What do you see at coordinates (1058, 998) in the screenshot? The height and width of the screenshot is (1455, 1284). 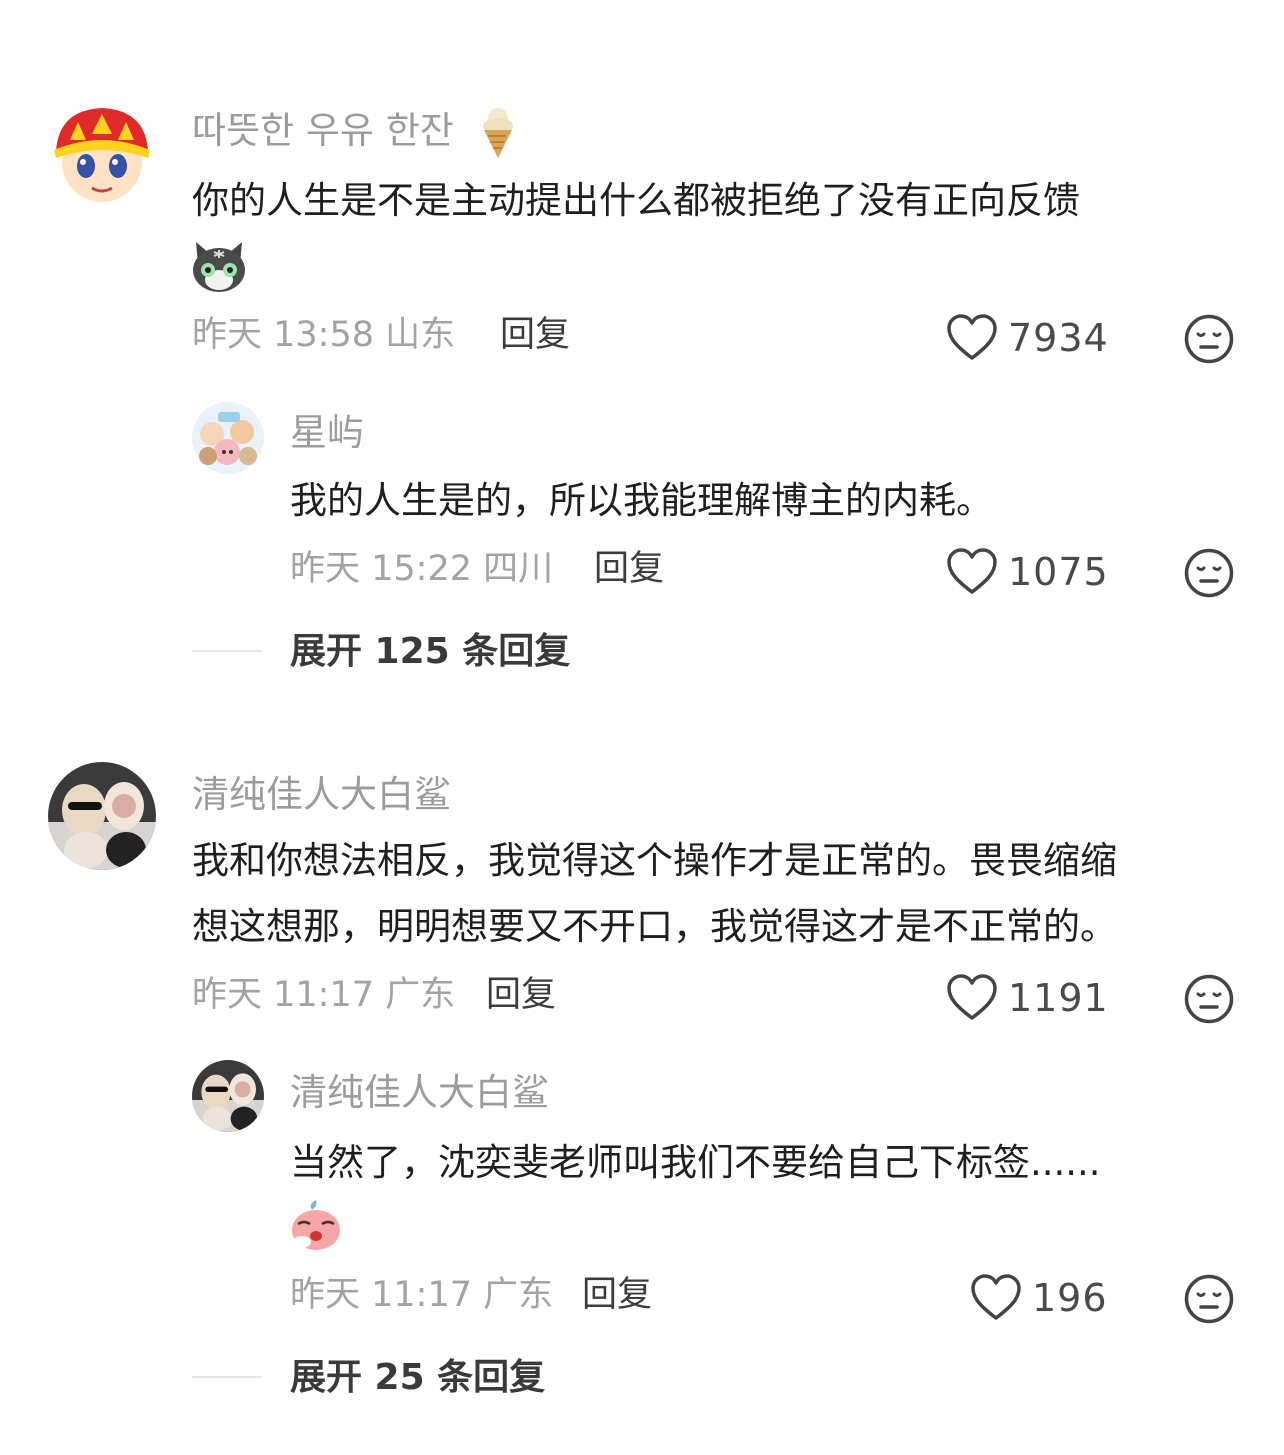 I see `like-count: 1191` at bounding box center [1058, 998].